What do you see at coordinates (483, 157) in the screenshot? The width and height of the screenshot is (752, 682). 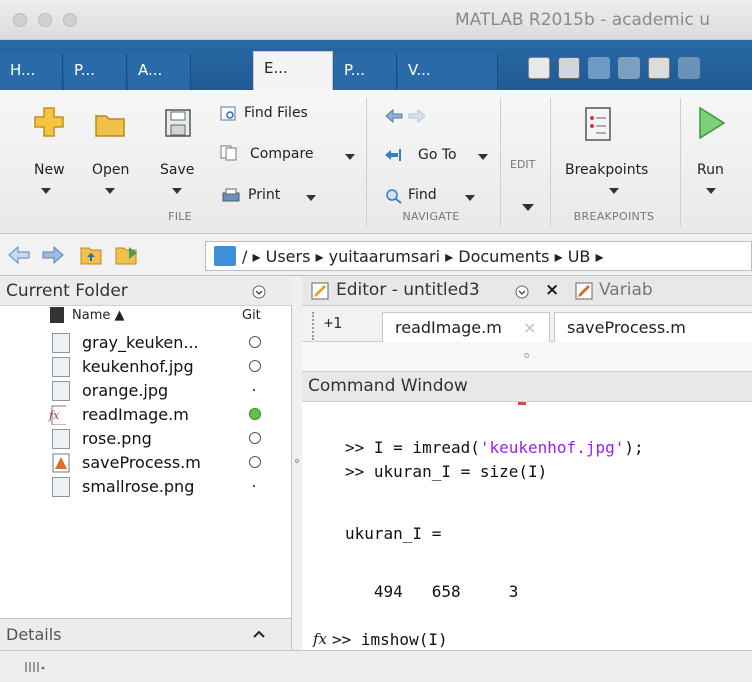 I see `goto-dropdown-caret` at bounding box center [483, 157].